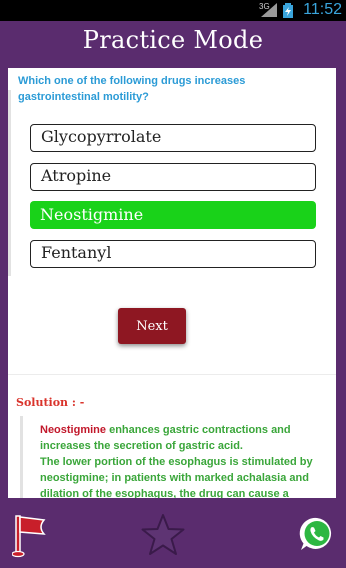  I want to click on whatsapp-icon, so click(317, 534).